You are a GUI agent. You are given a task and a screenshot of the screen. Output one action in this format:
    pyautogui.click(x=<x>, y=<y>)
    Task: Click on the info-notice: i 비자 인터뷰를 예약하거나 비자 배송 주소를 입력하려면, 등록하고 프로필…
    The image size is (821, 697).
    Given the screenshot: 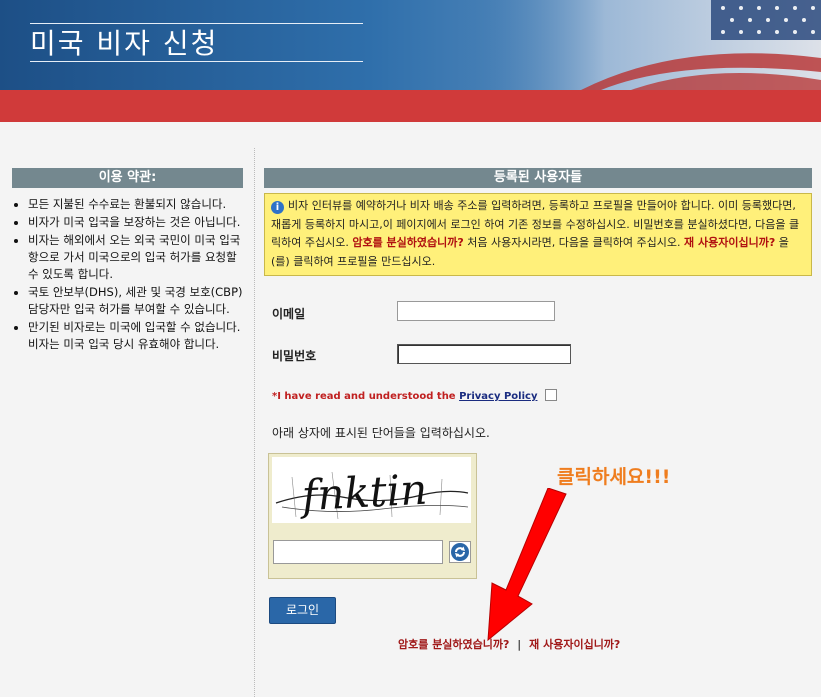 What is the action you would take?
    pyautogui.click(x=538, y=234)
    